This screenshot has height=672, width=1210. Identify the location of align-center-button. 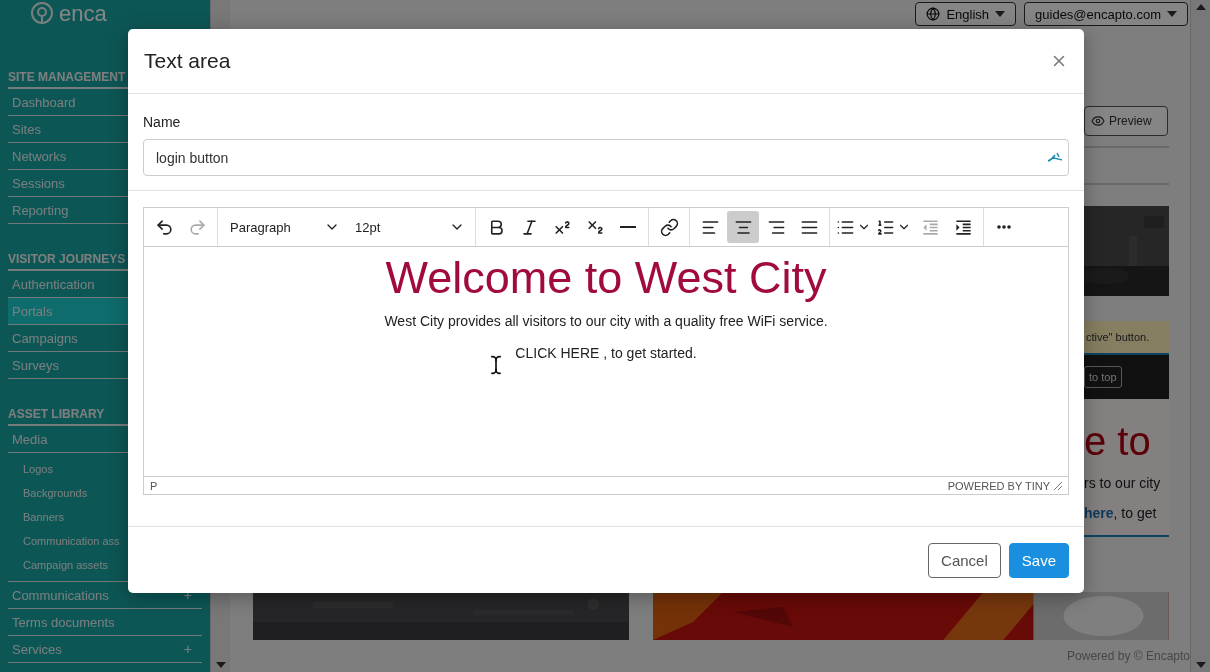
(743, 227).